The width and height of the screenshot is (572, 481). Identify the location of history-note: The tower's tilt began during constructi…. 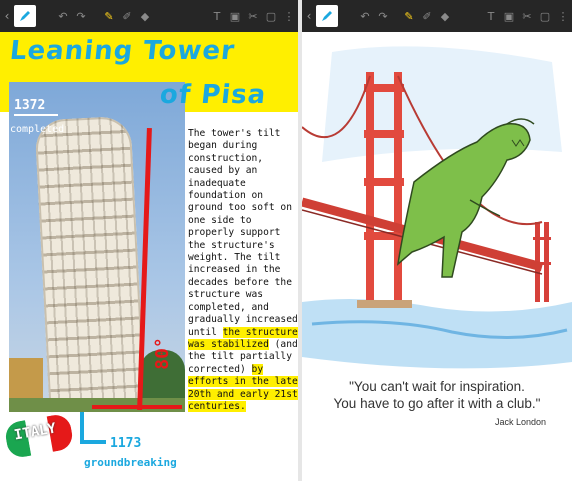
(243, 270).